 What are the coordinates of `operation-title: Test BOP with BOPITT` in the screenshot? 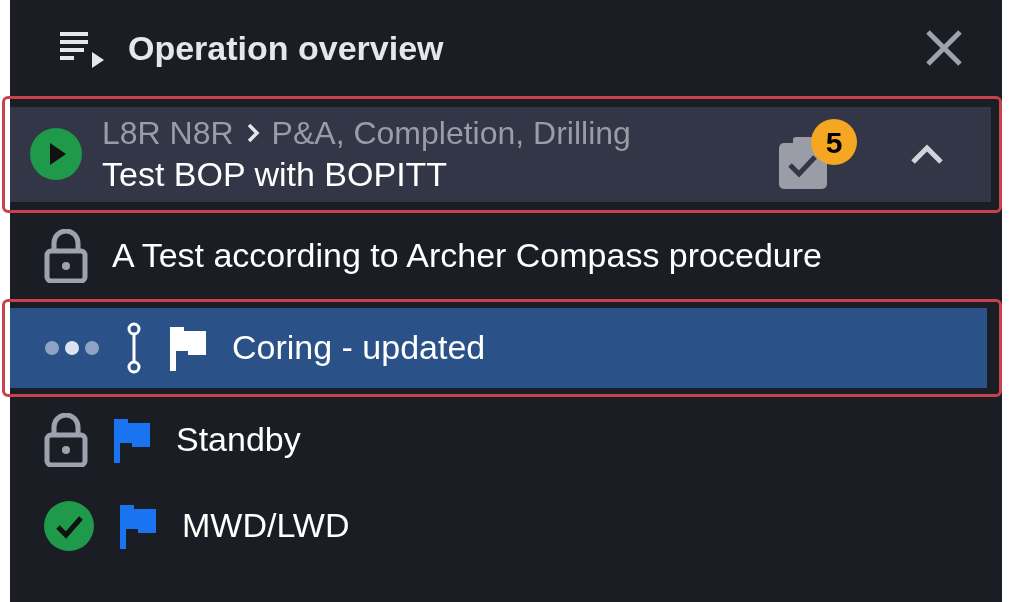 It's located at (275, 174).